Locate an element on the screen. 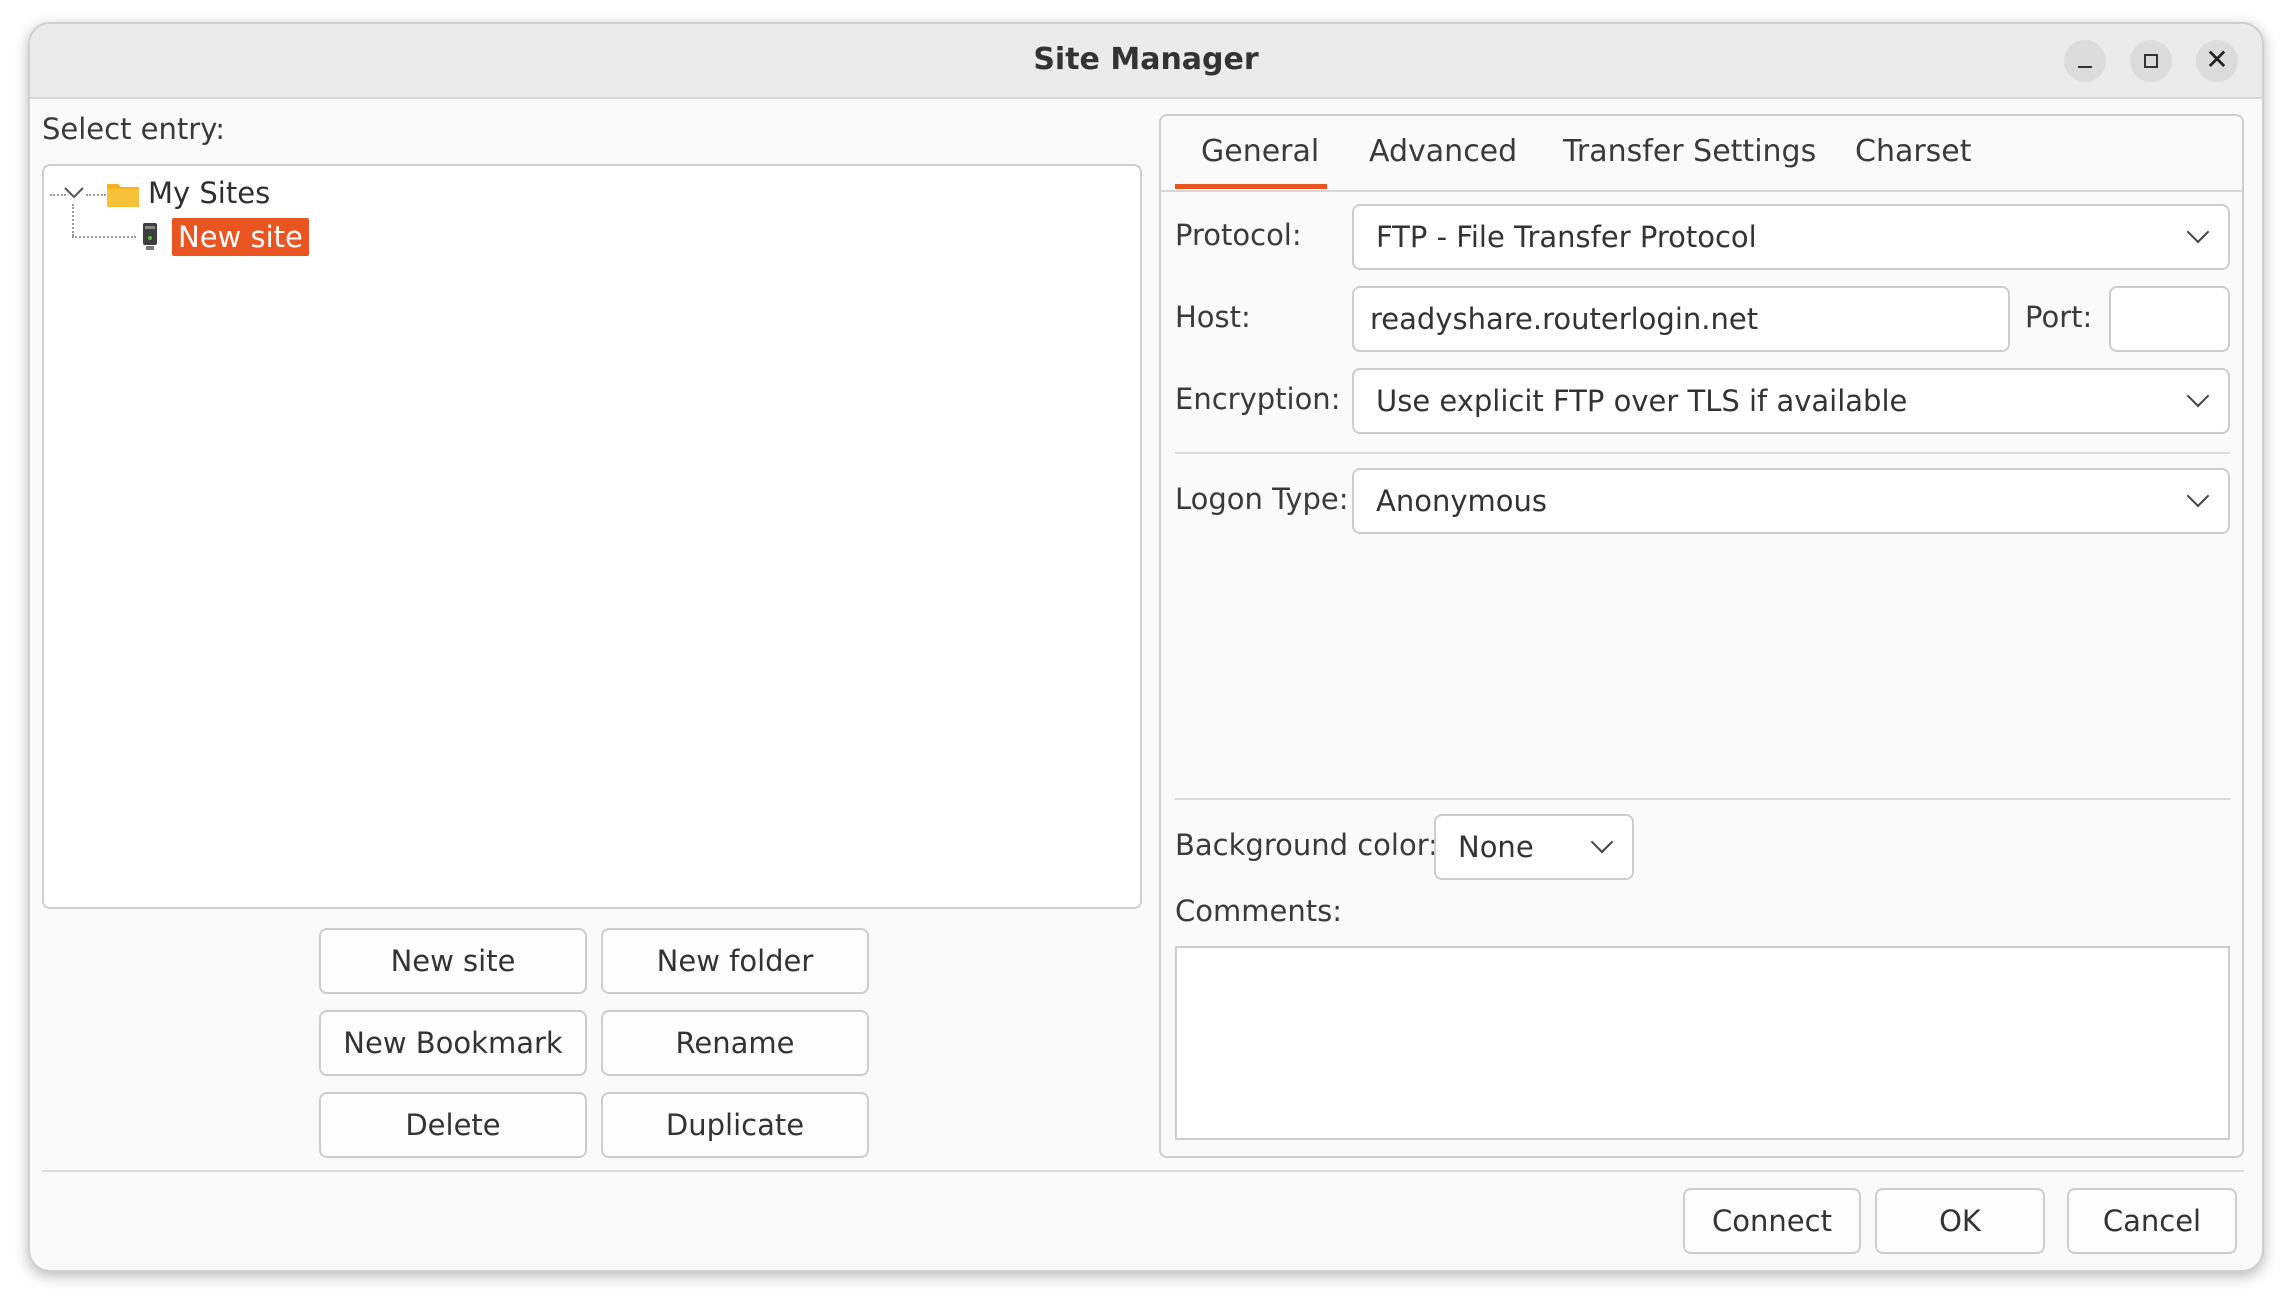 This screenshot has width=2284, height=1302. background-color-label: Background color: is located at coordinates (1306, 845).